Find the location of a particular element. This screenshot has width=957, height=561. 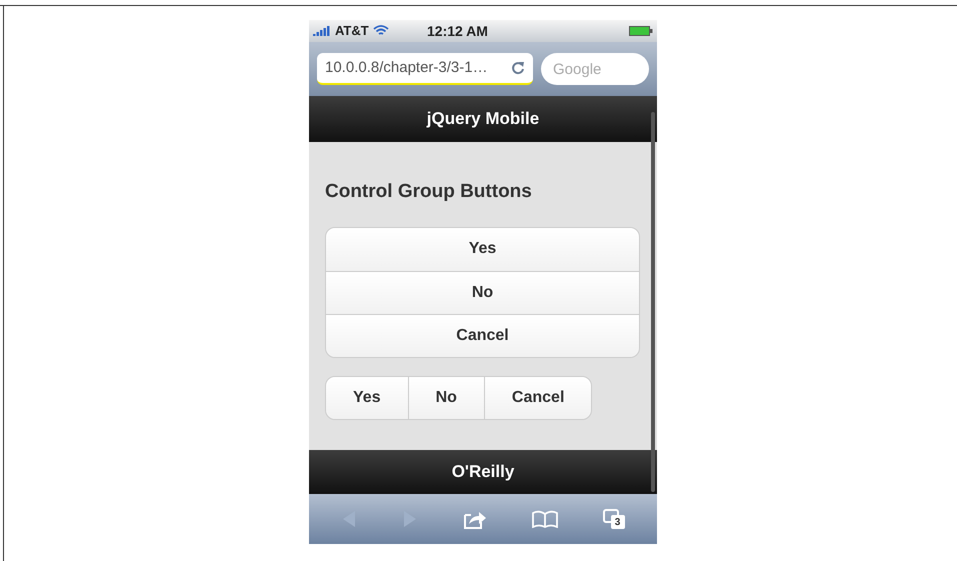

signal-icon is located at coordinates (322, 31).